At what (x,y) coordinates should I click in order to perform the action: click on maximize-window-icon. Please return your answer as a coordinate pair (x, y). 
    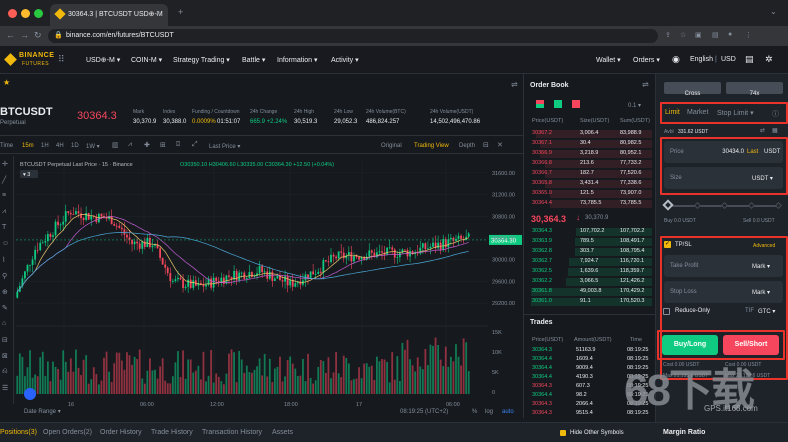
    Looking at the image, I should click on (38, 13).